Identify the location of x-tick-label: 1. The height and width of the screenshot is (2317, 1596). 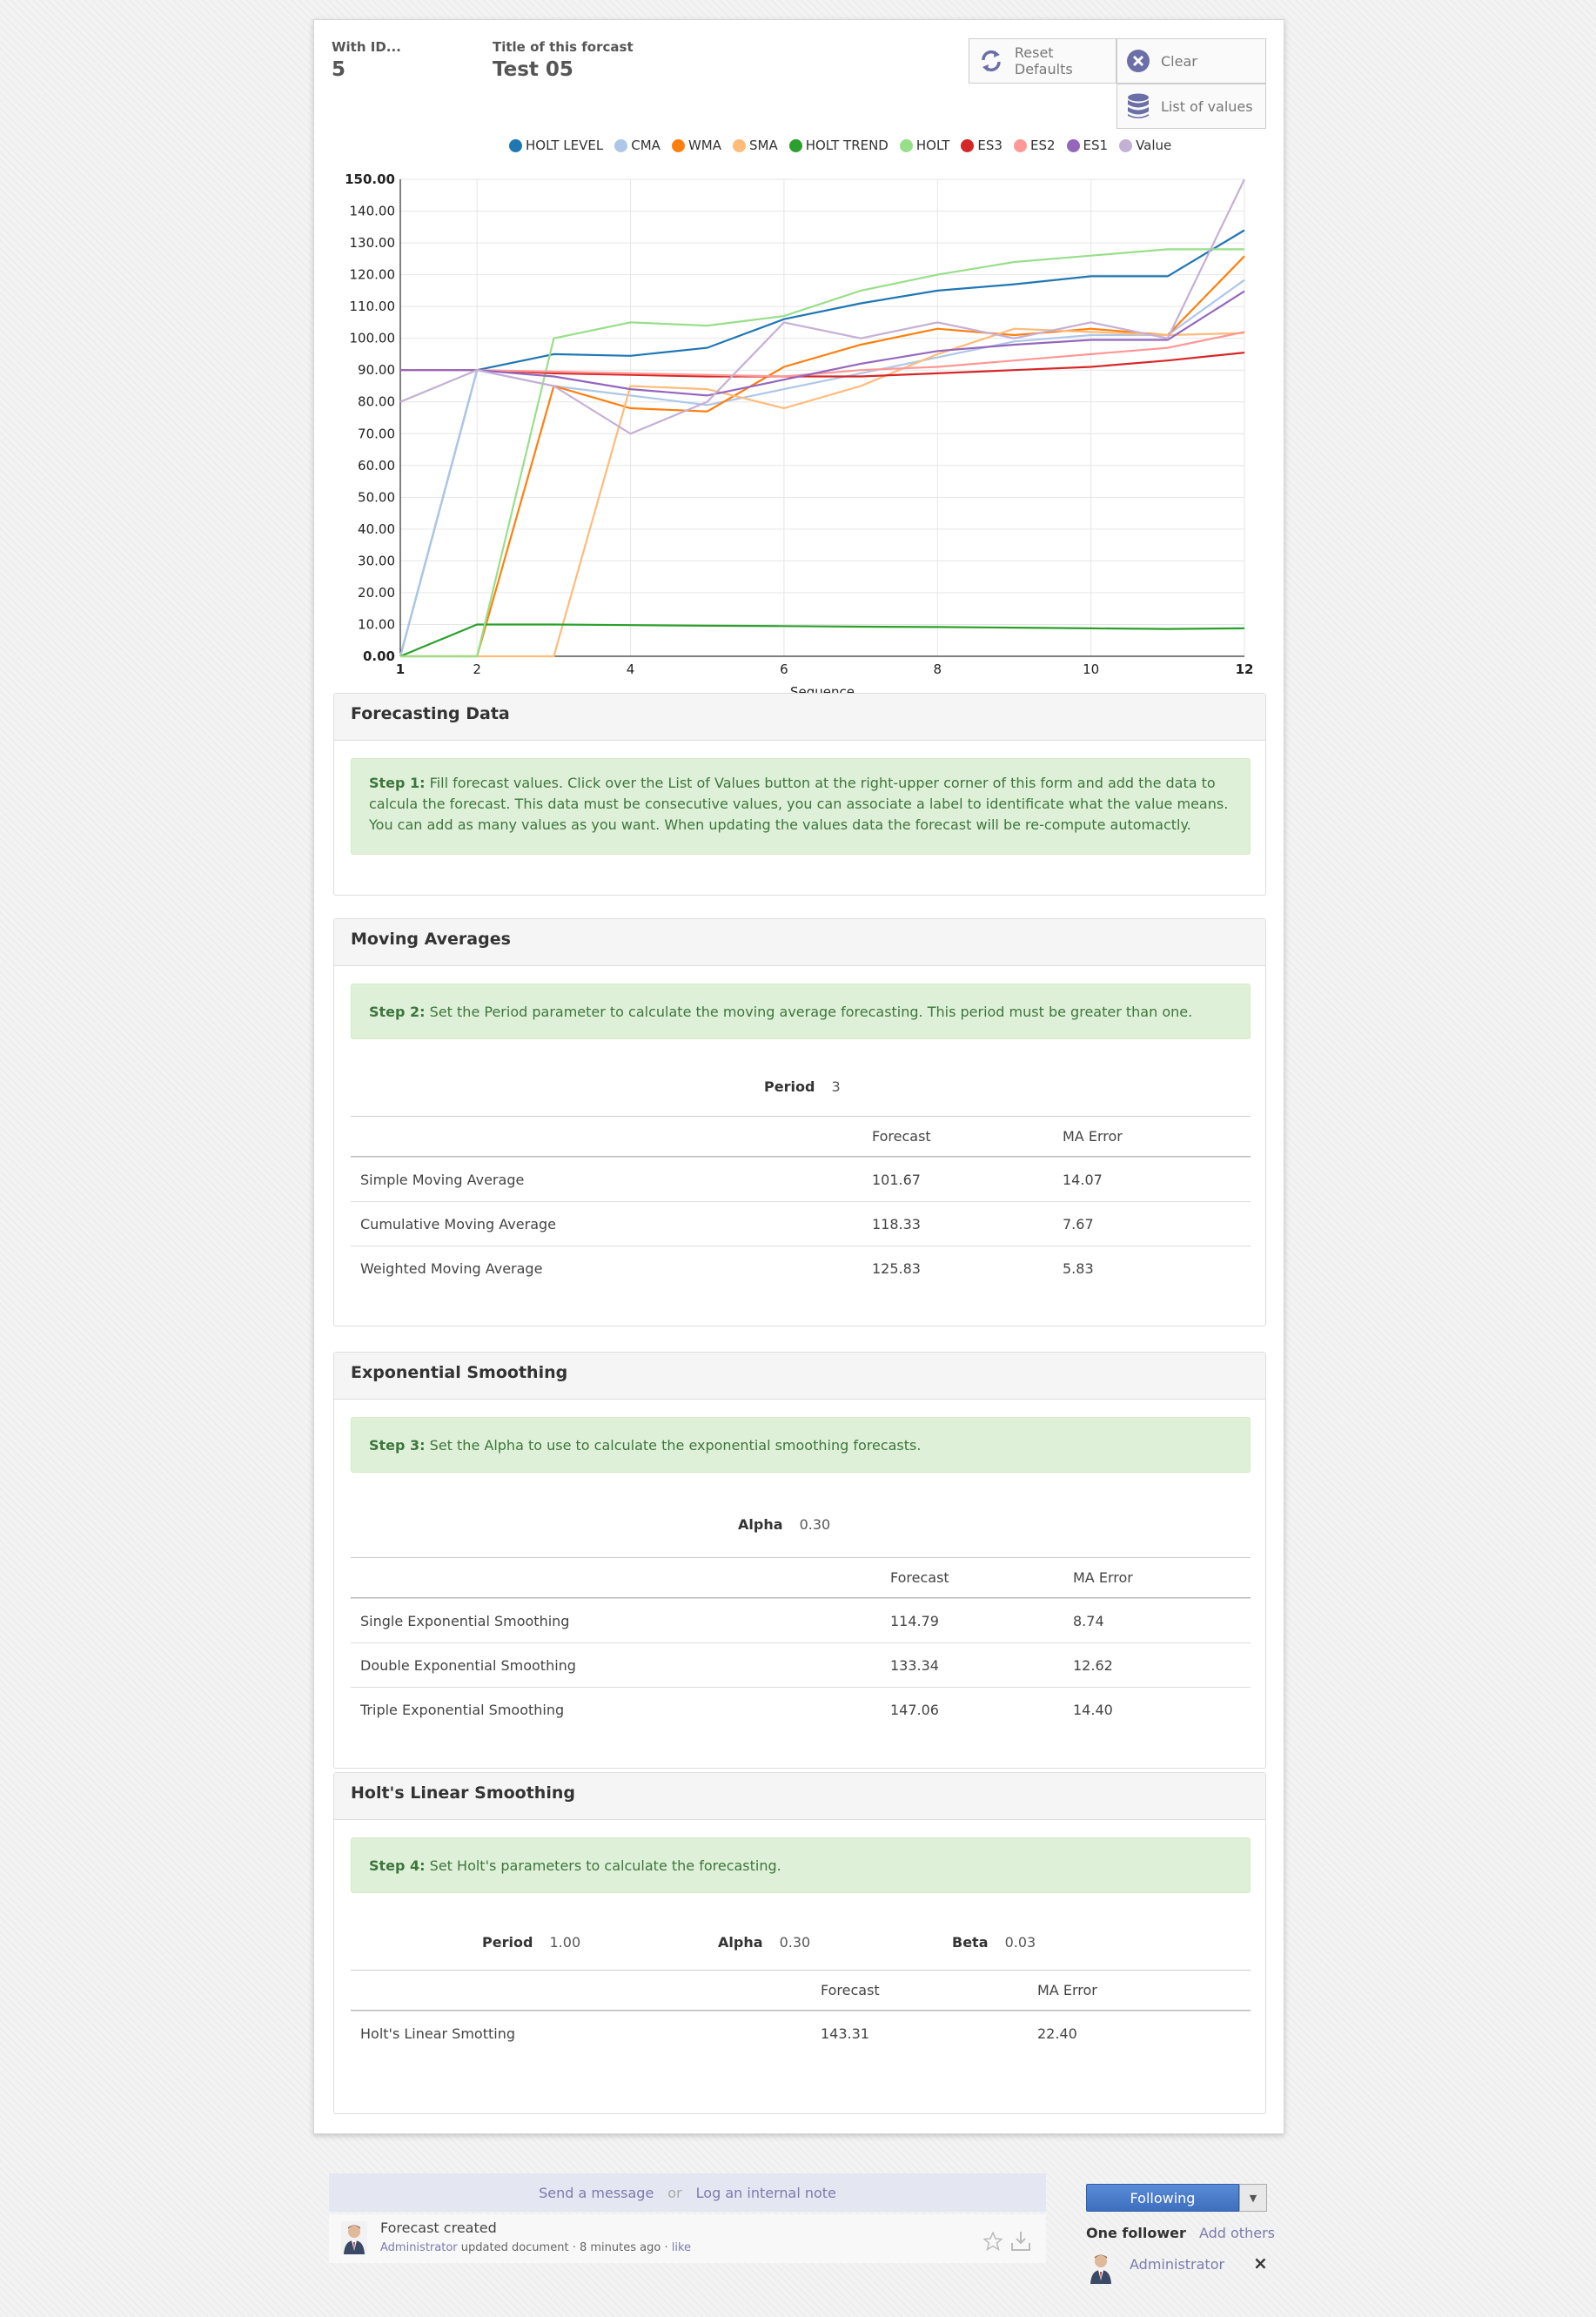
(400, 669).